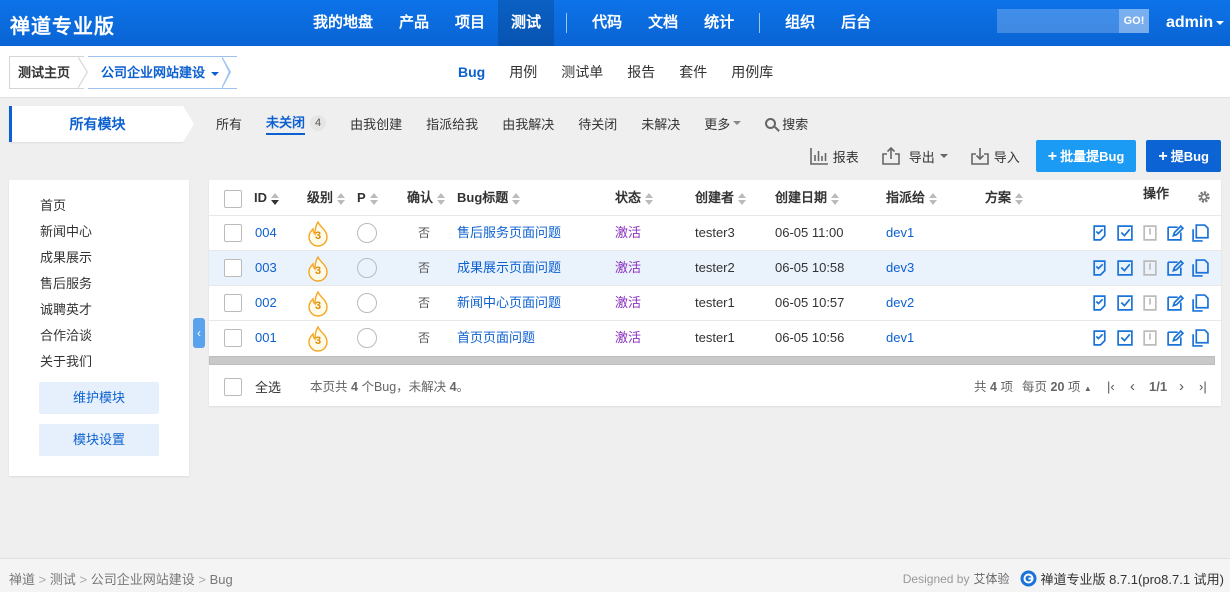  I want to click on last-page-button: ›|, so click(1203, 387).